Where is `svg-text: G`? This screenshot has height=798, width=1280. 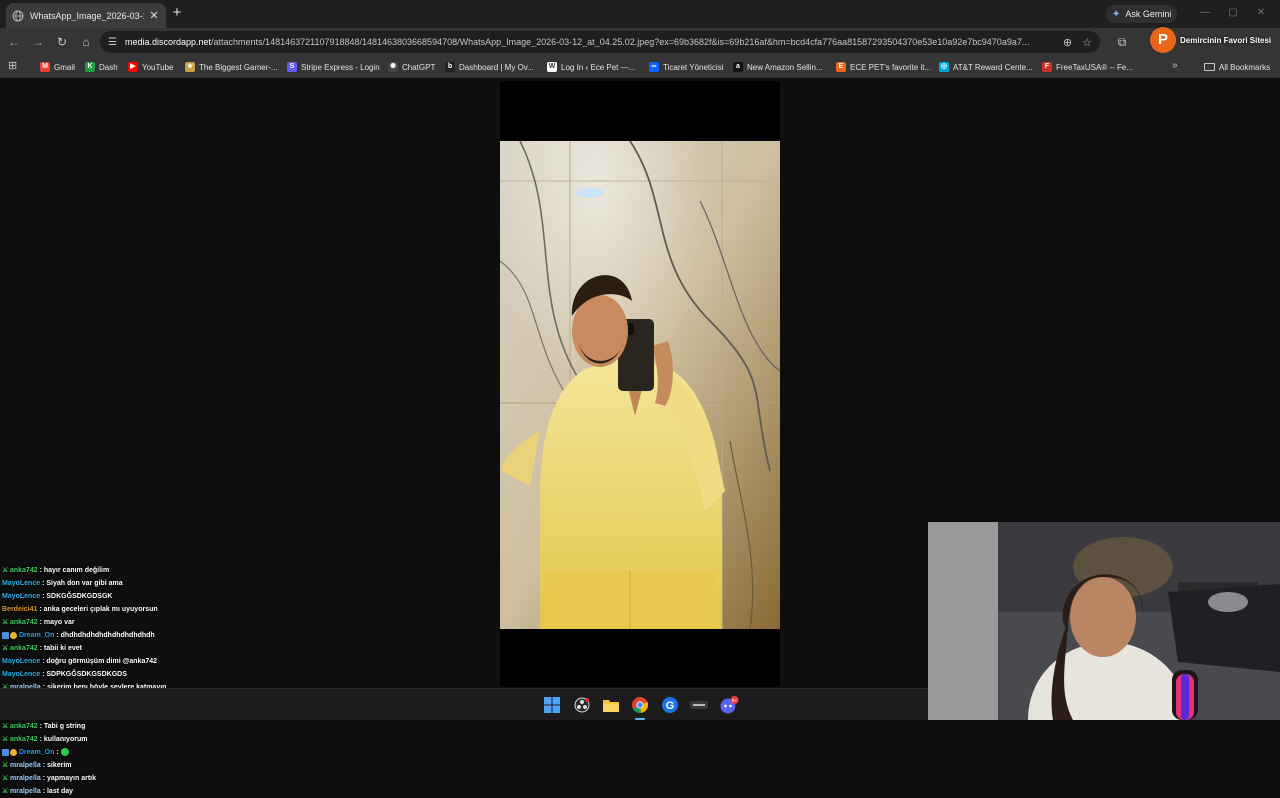
svg-text: G is located at coordinates (670, 706).